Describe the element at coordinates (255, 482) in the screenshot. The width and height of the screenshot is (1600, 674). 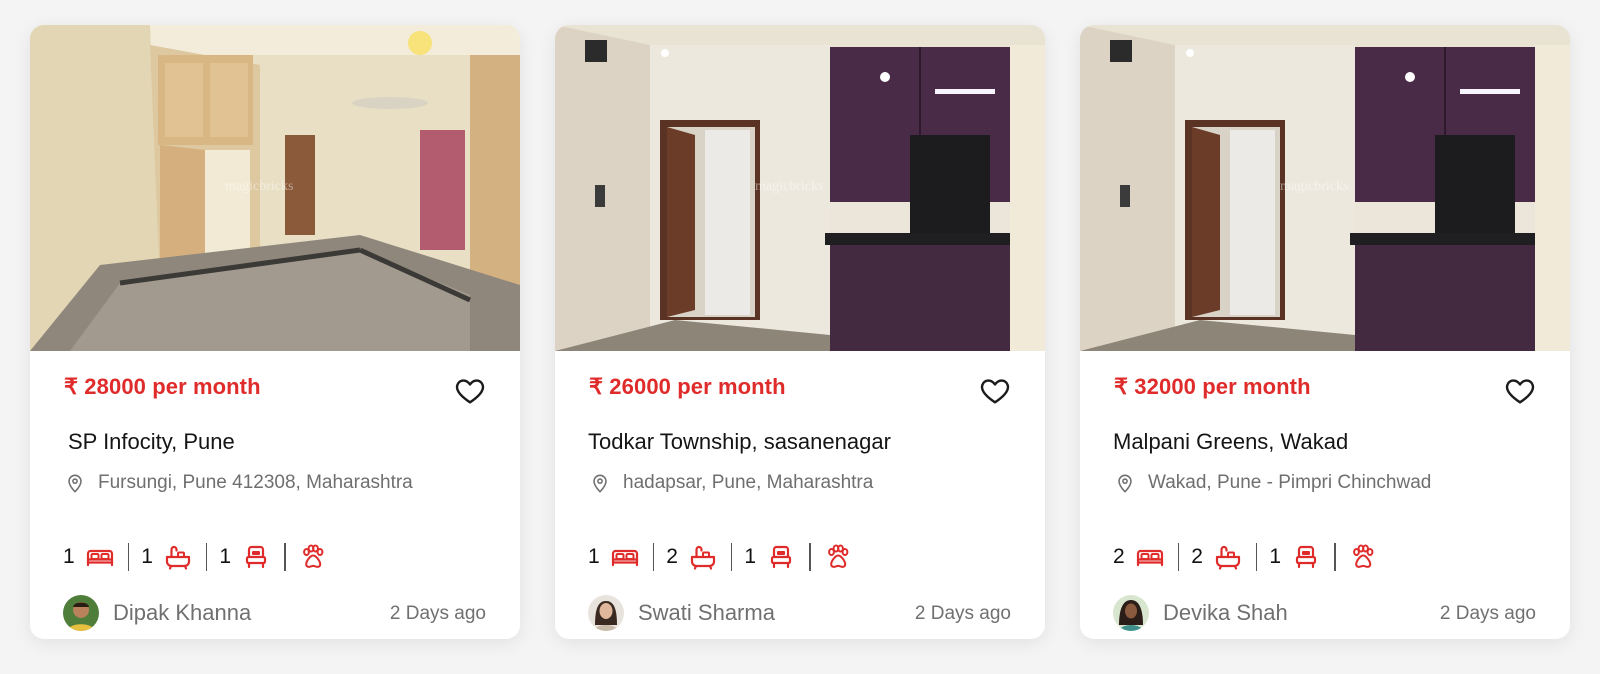
I see `location-text: Fursungi, Pune 412308, Maharashtra` at that location.